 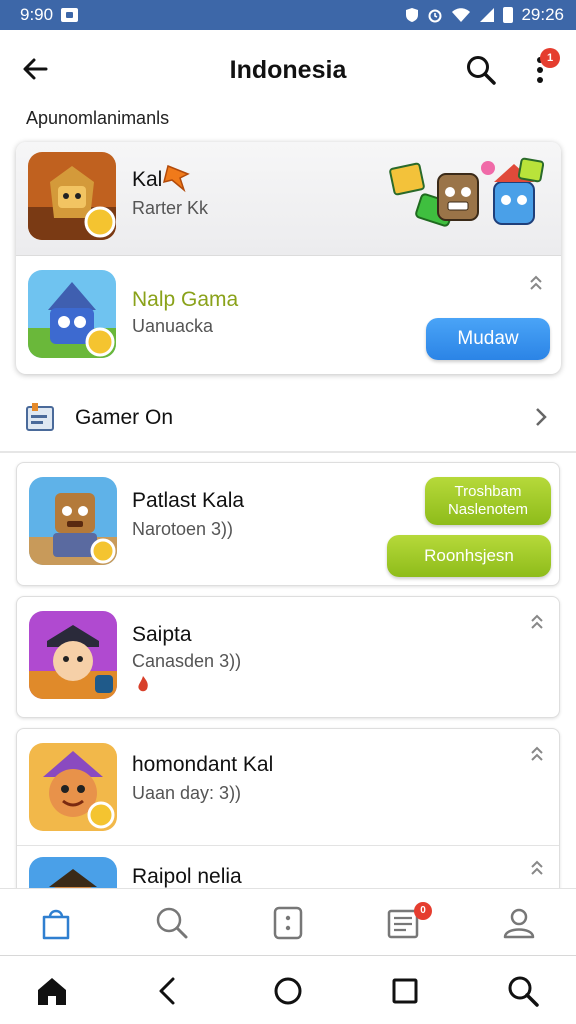 I want to click on divider, so click(x=288, y=452).